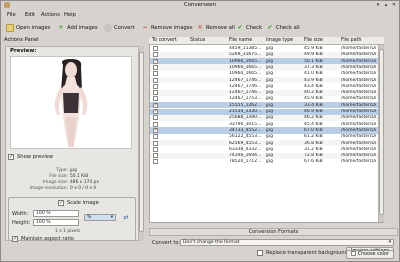 The height and width of the screenshot is (262, 400). I want to click on scale-image-checkbox: ✓, so click(61, 203).